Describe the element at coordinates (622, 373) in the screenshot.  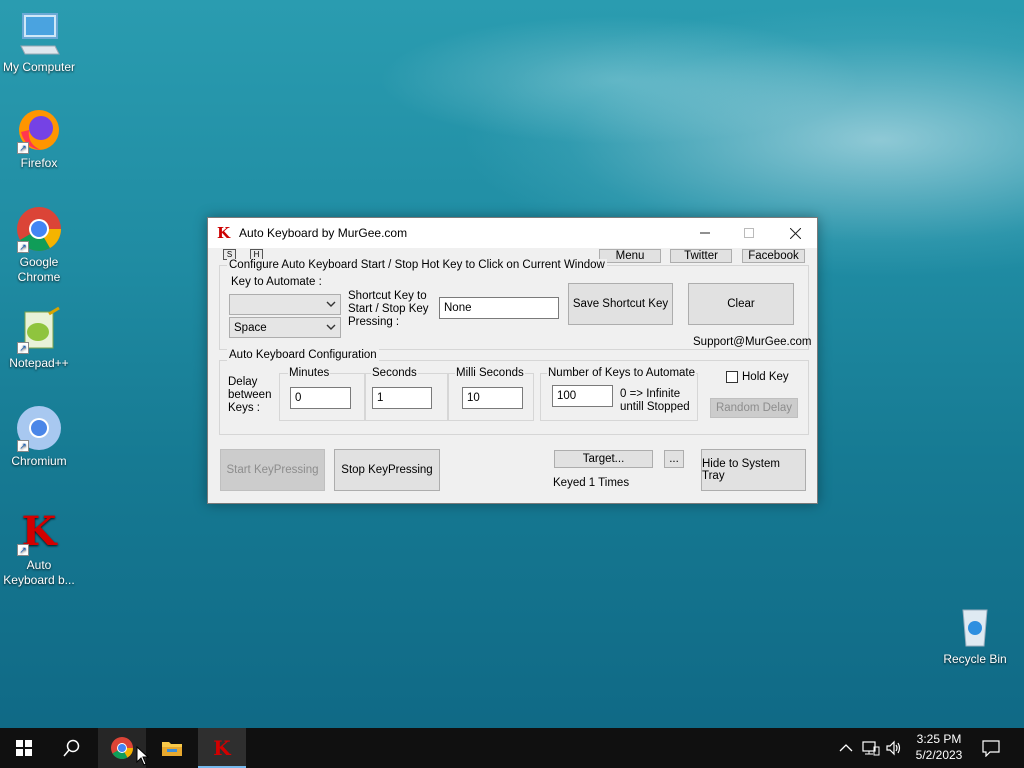
I see `num-keys-label: Number of Keys to Automate` at that location.